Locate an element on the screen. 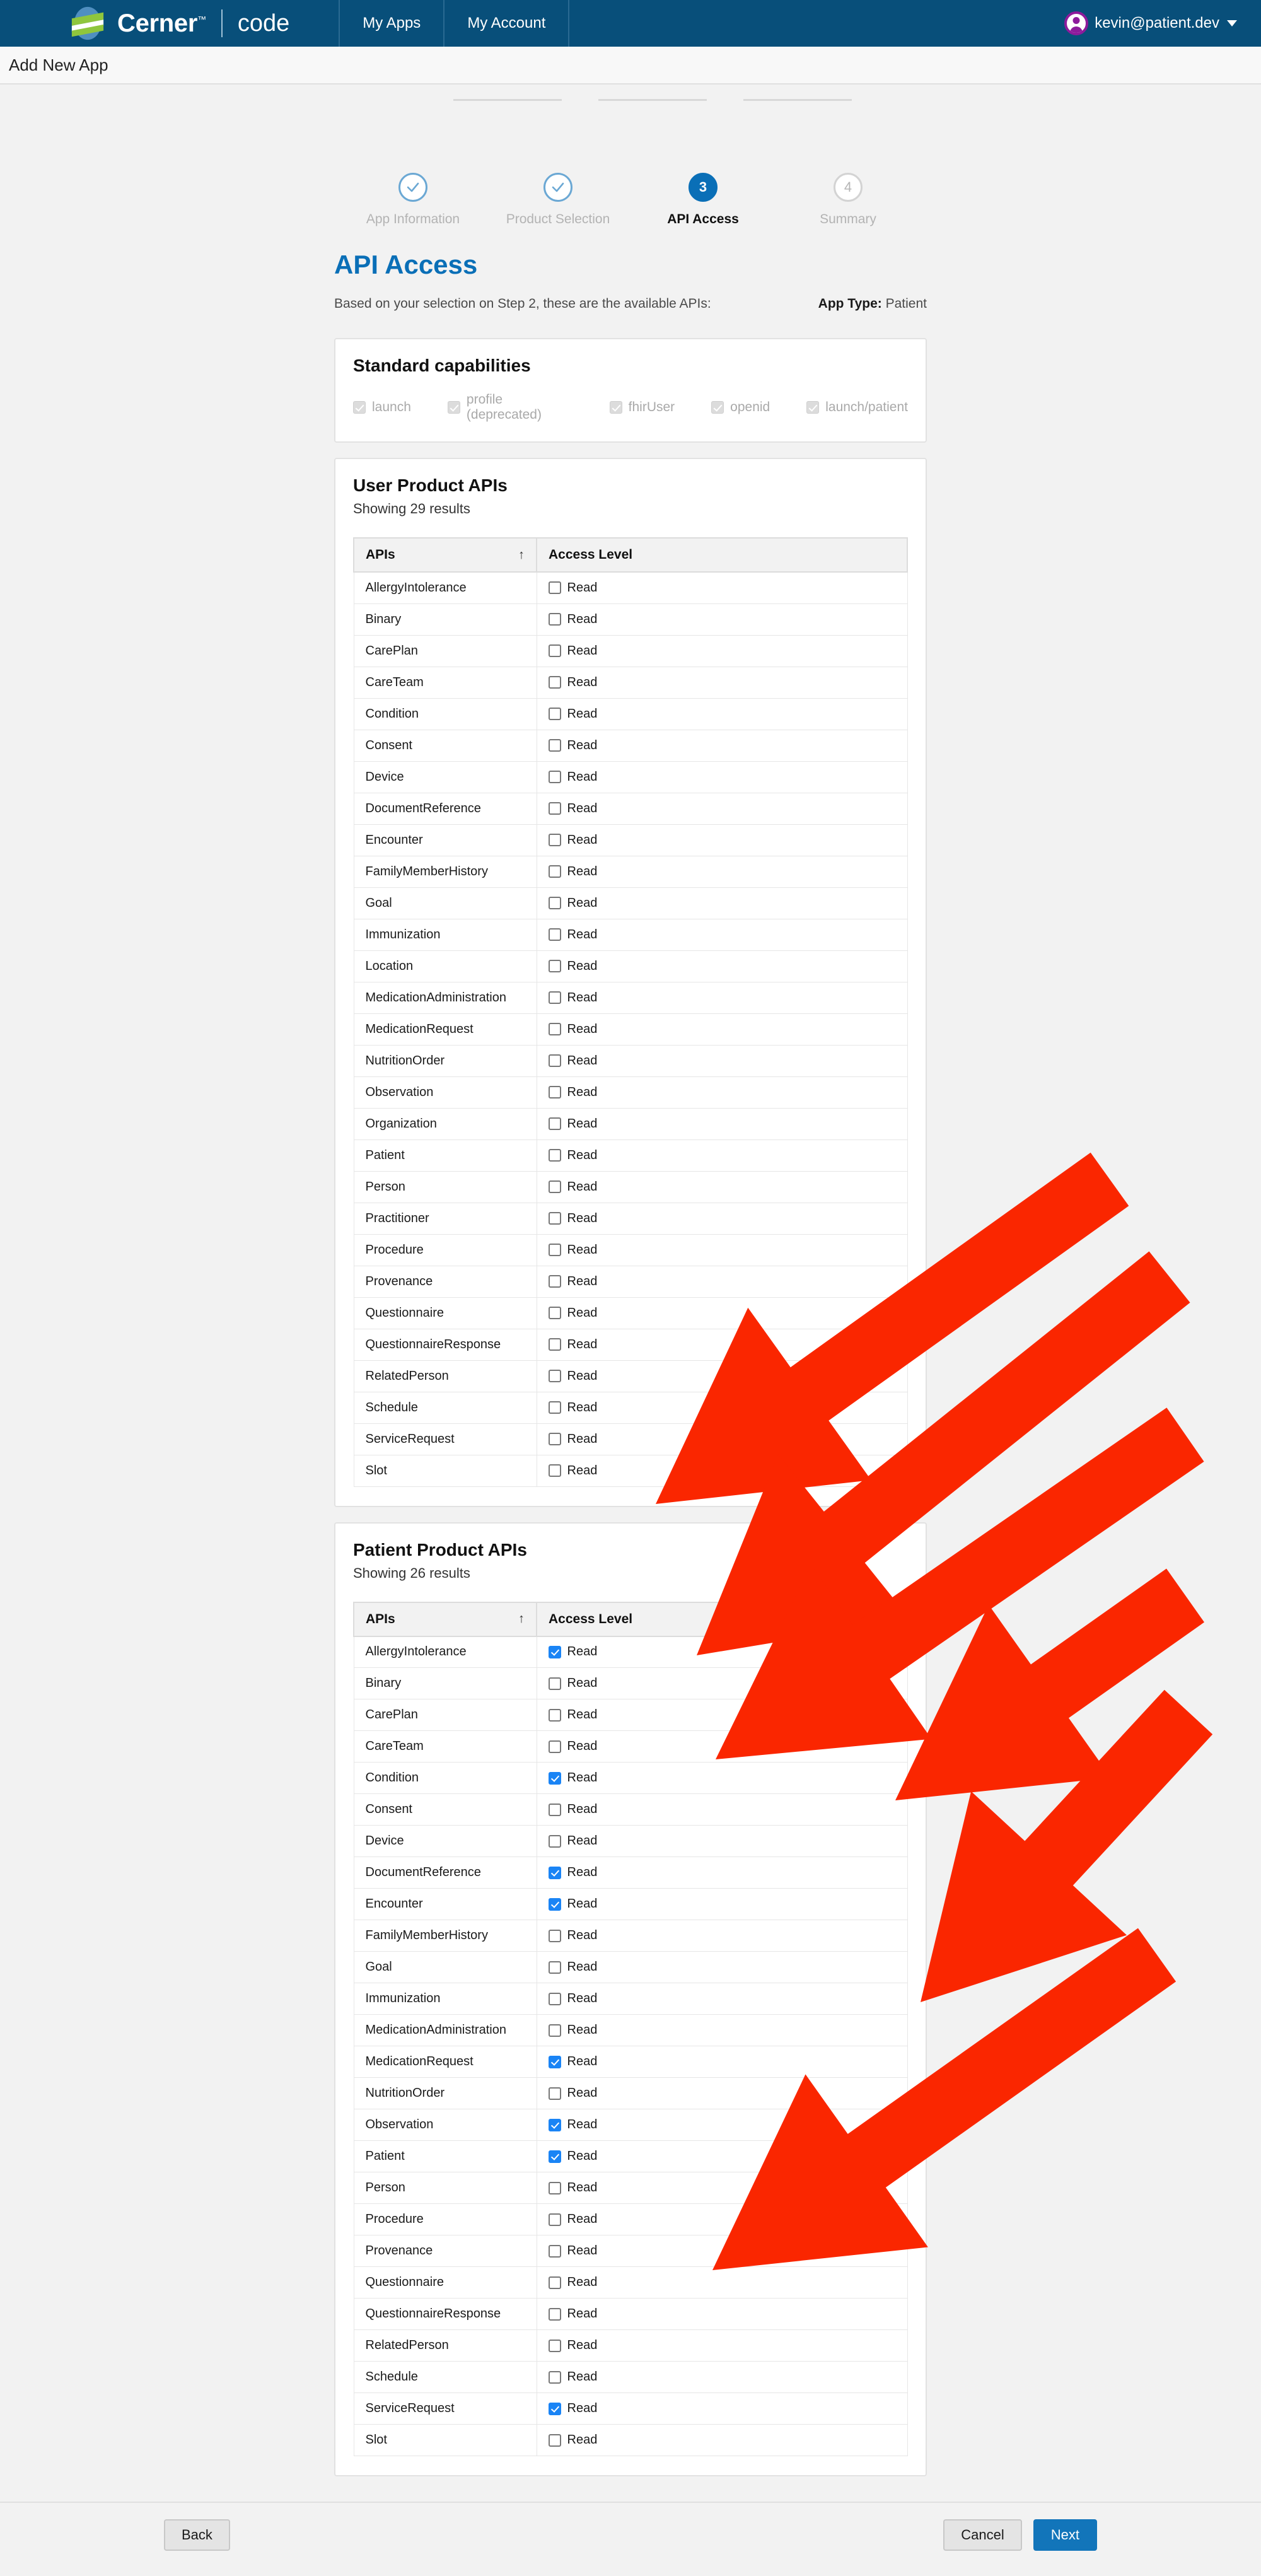 This screenshot has height=2576, width=1261. back-button: Back is located at coordinates (197, 2535).